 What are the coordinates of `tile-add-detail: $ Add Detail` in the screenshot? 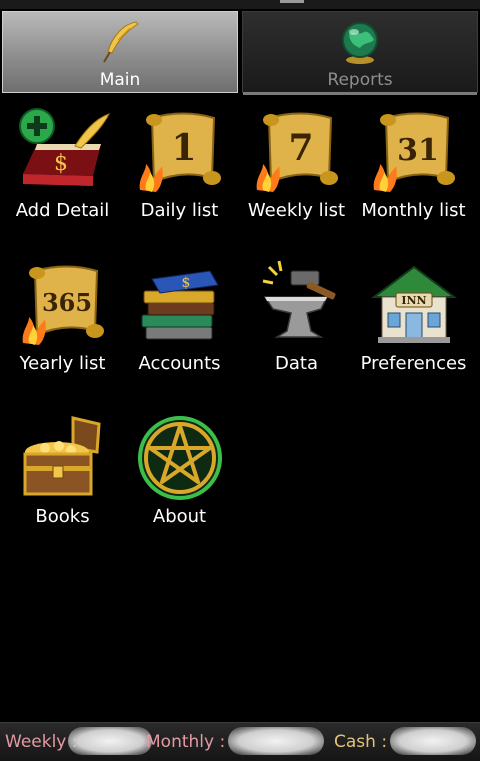 It's located at (62, 170).